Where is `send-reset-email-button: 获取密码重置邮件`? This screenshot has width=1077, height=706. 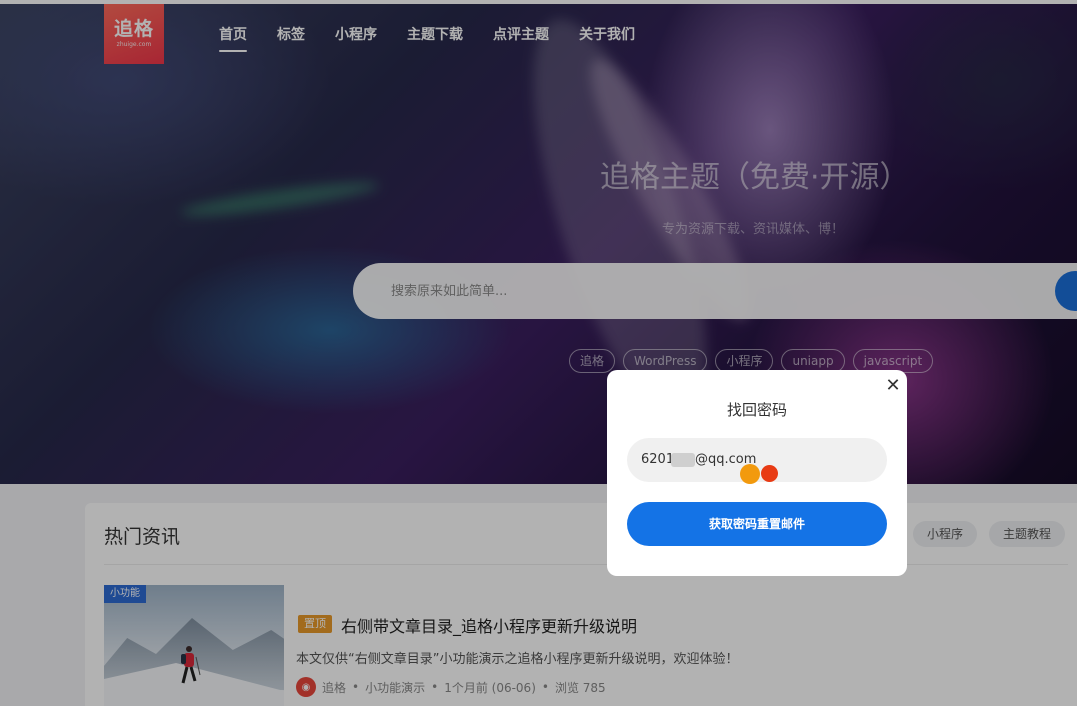 send-reset-email-button: 获取密码重置邮件 is located at coordinates (757, 524).